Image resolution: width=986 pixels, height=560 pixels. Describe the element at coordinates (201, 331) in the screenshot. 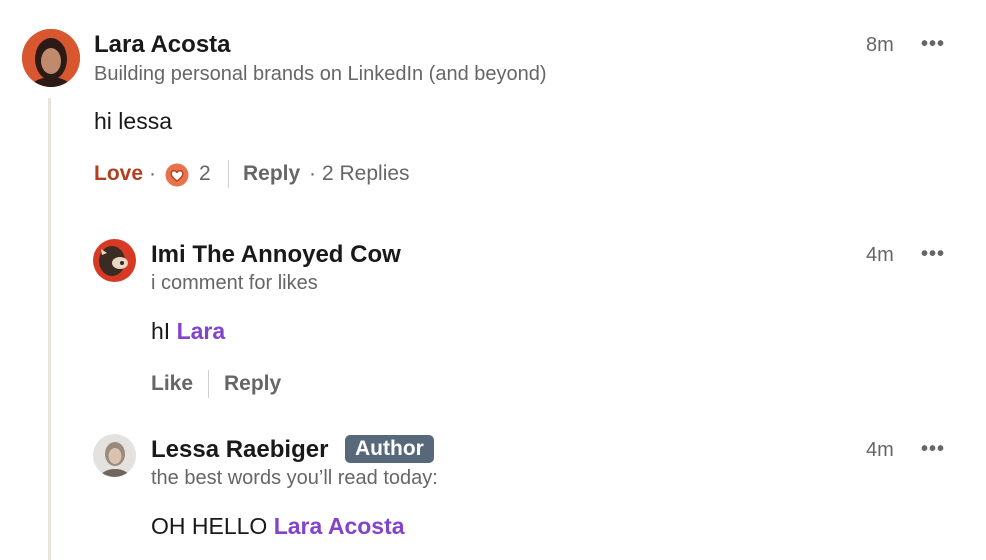

I see `mention-link: Lara` at that location.